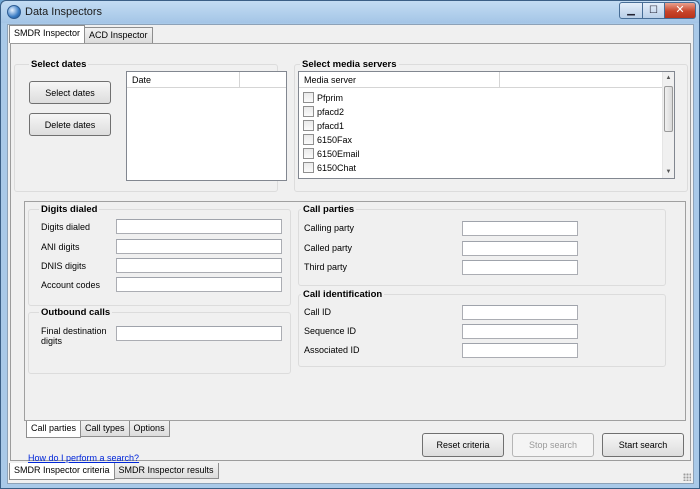 This screenshot has height=489, width=700. Describe the element at coordinates (118, 35) in the screenshot. I see `tab-acd-inspector: ACD Inspector` at that location.